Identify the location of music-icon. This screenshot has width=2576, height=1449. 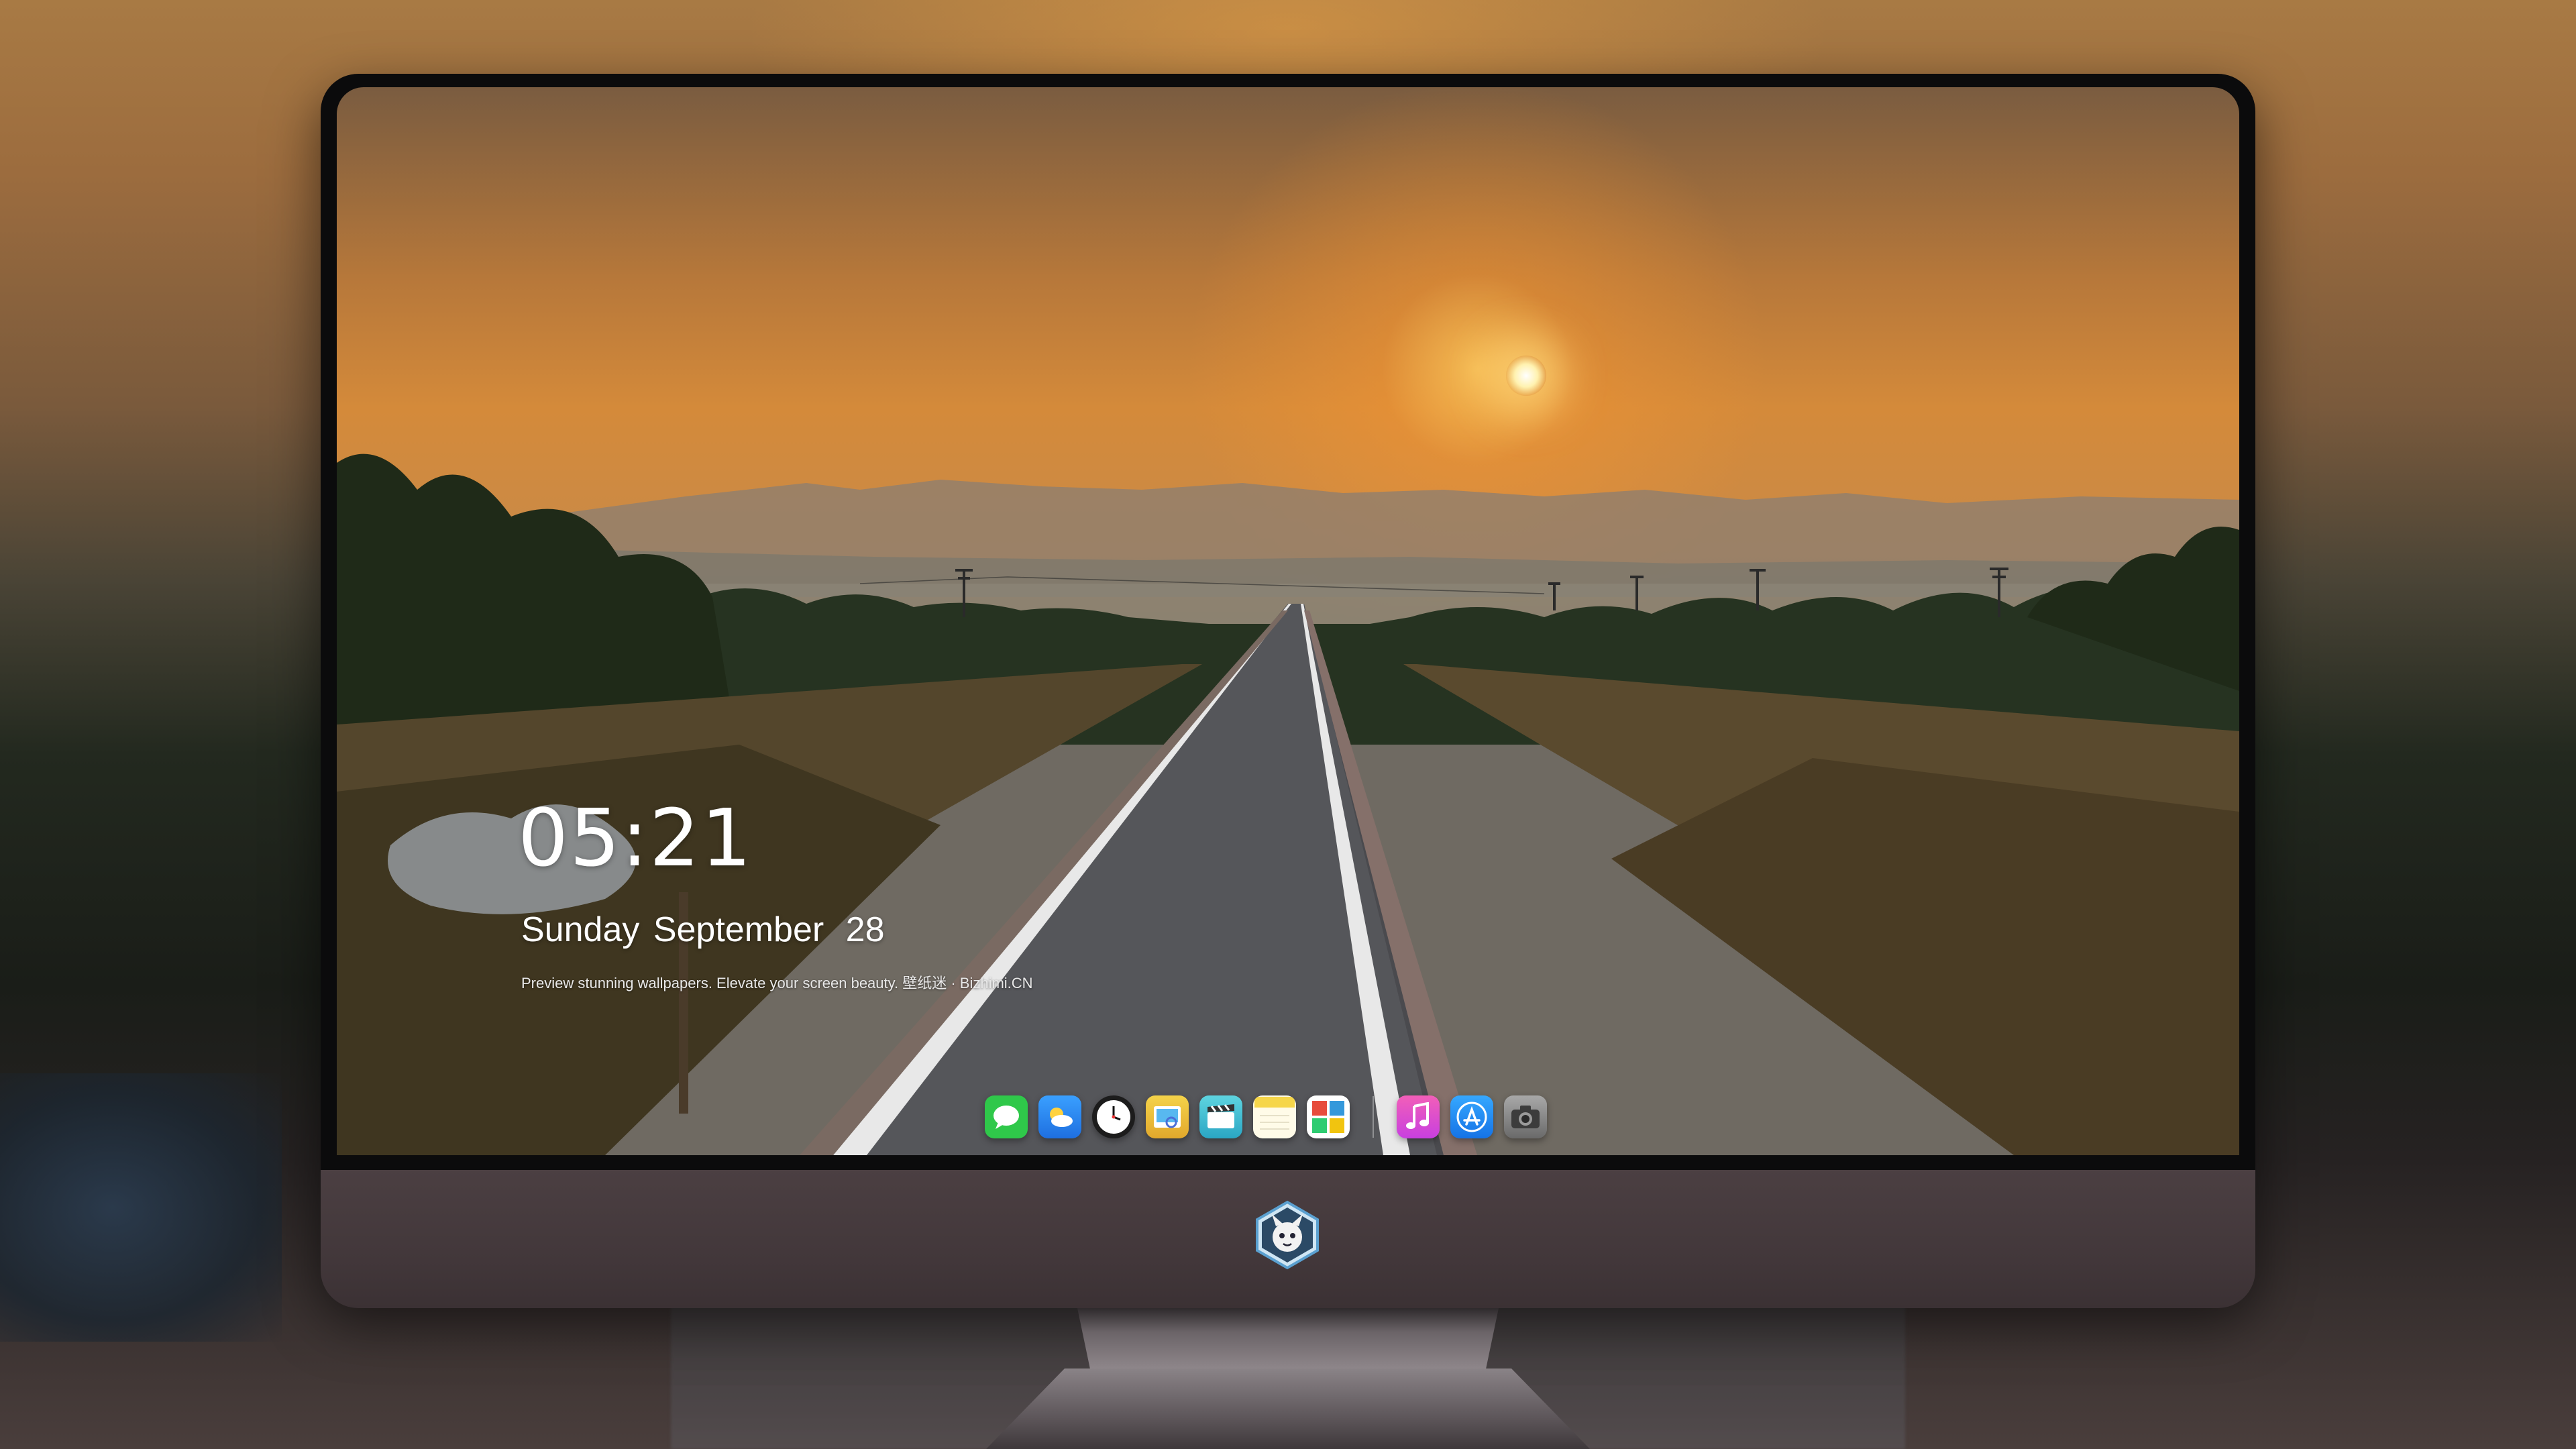
(1418, 1116).